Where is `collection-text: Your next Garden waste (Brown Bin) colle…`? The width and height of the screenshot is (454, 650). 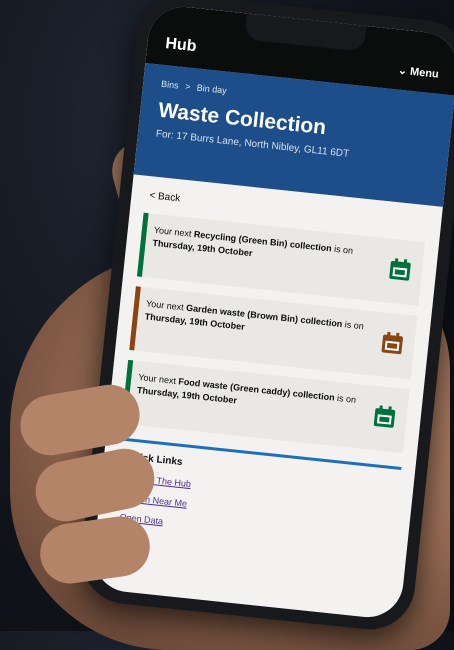 collection-text: Your next Garden waste (Brown Bin) colle… is located at coordinates (254, 315).